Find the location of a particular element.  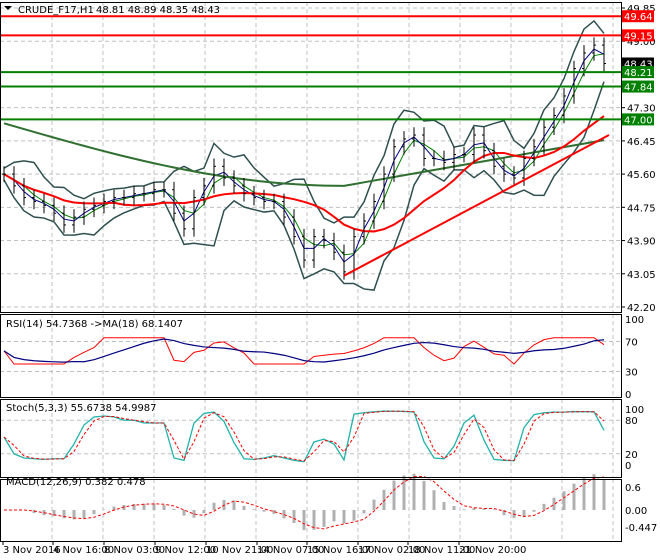

level-price-label: 47.00 is located at coordinates (638, 120).